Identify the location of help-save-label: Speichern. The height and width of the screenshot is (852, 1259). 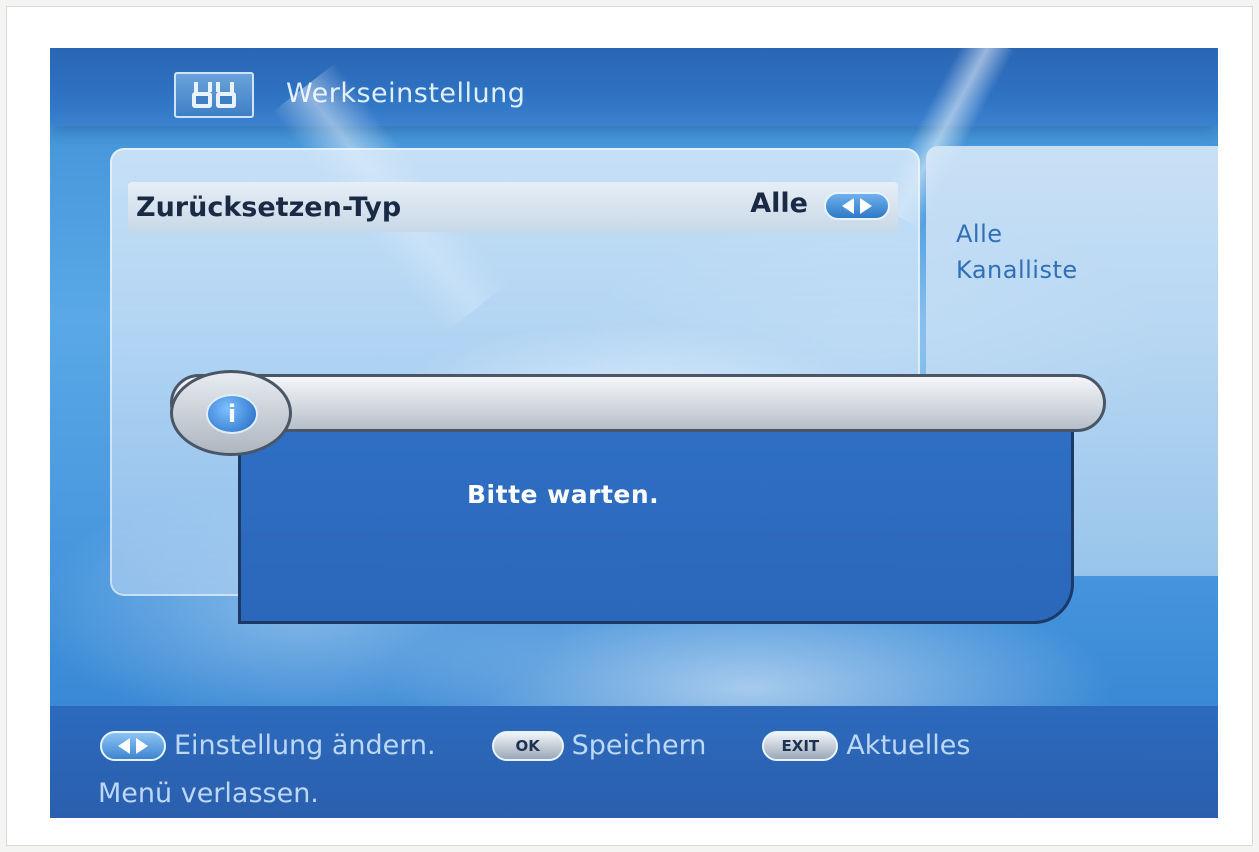
(639, 745).